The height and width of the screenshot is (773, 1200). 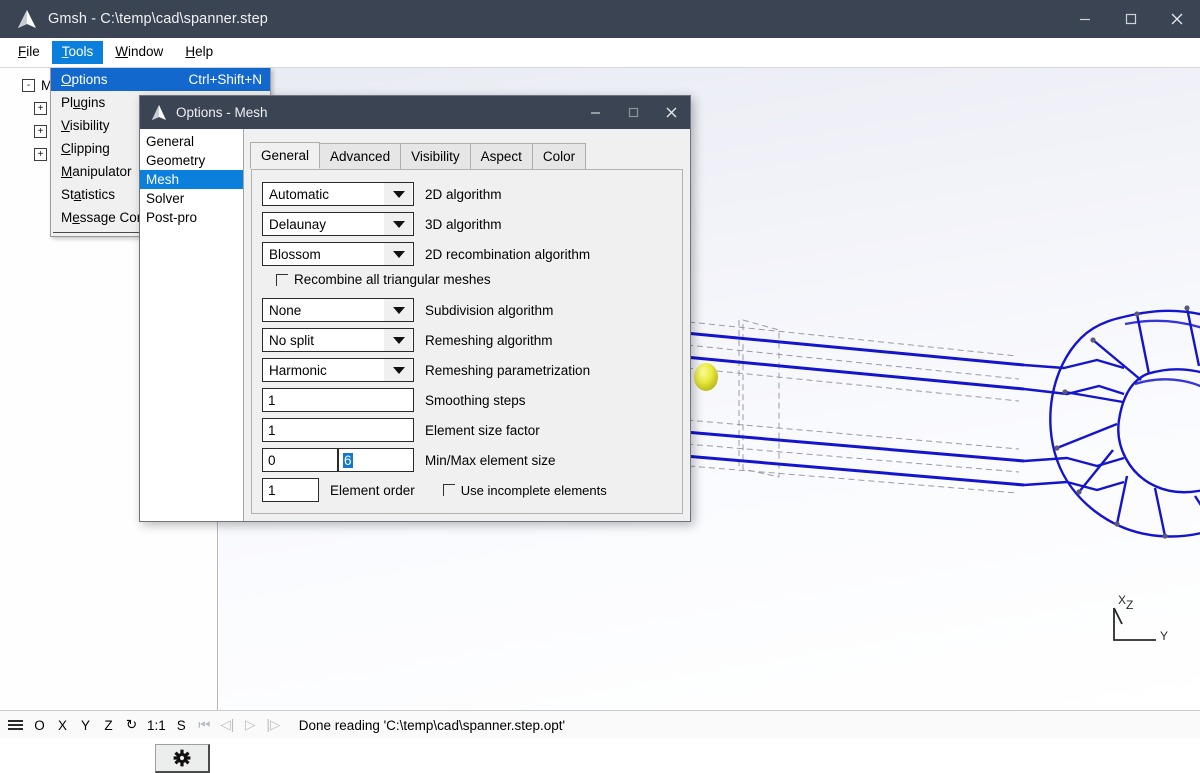 I want to click on smoothing-steps-label: Smoothing steps, so click(x=475, y=400).